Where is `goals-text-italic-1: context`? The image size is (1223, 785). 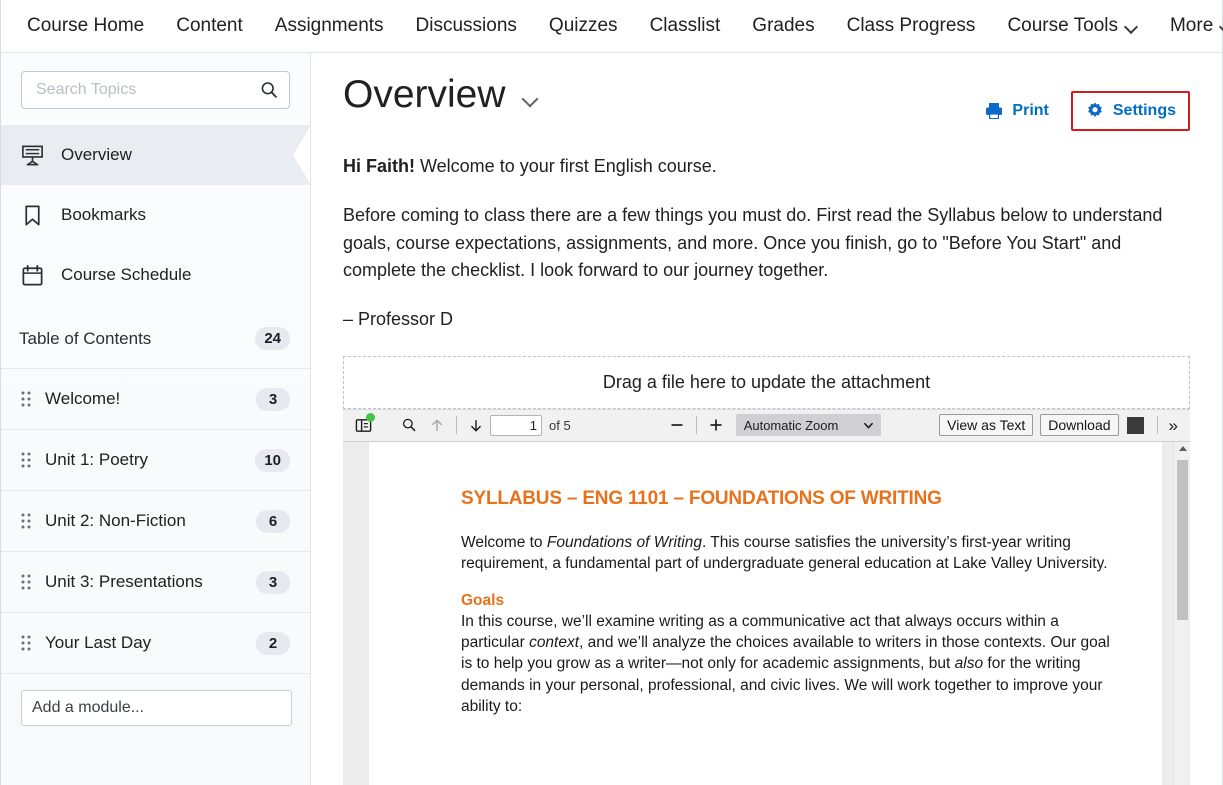
goals-text-italic-1: context is located at coordinates (554, 642).